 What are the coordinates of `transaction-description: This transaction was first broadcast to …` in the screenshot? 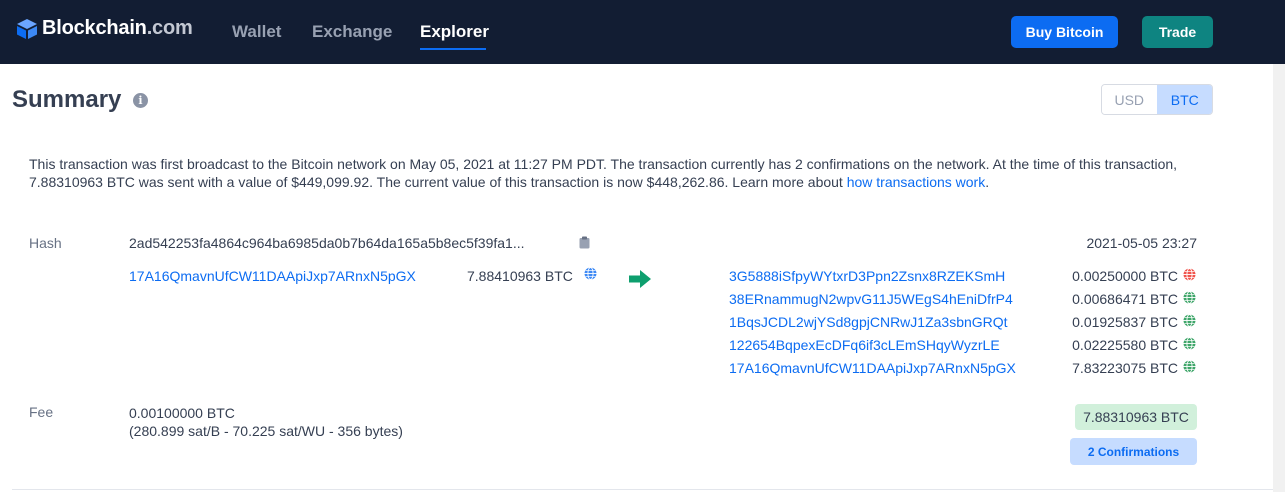 It's located at (603, 173).